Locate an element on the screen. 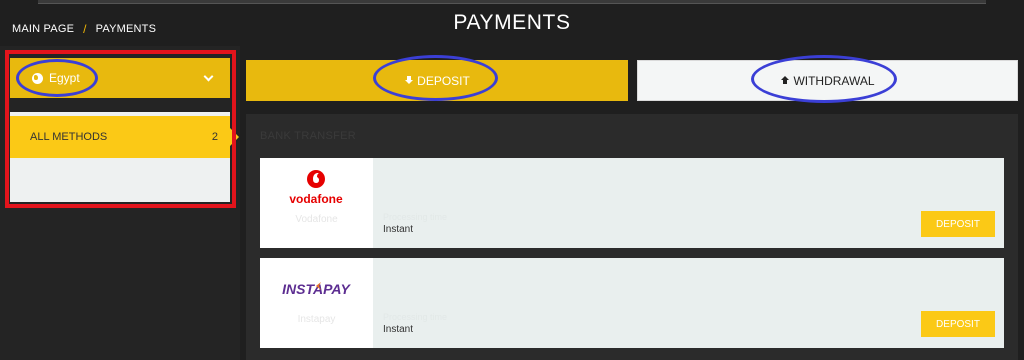  tab-deposit: DEPOSIT is located at coordinates (437, 80).